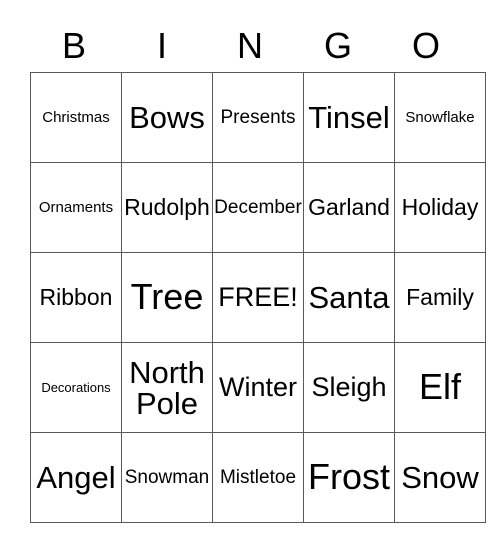  I want to click on bingo-cell-label: Snowflake, so click(440, 117).